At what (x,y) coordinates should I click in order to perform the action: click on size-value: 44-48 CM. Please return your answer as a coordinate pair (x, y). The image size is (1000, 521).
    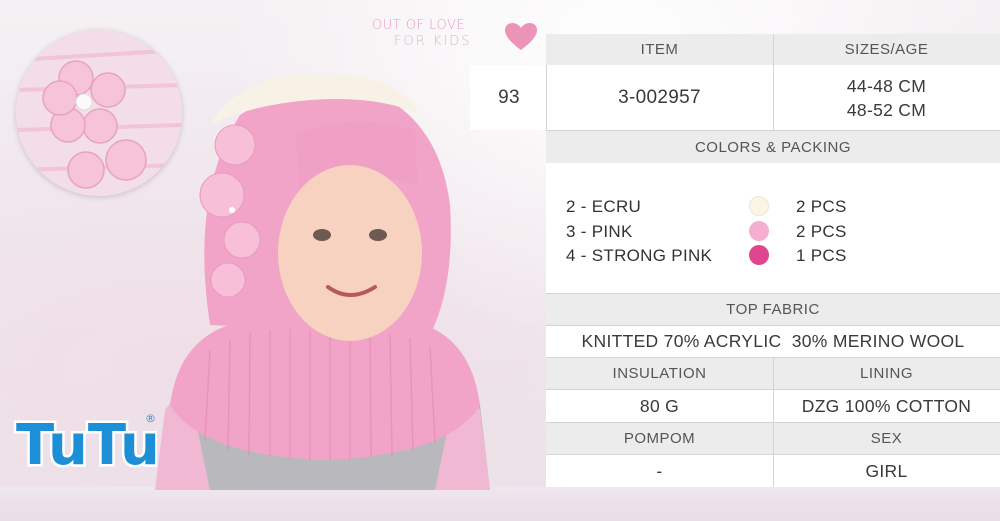
    Looking at the image, I should click on (886, 85).